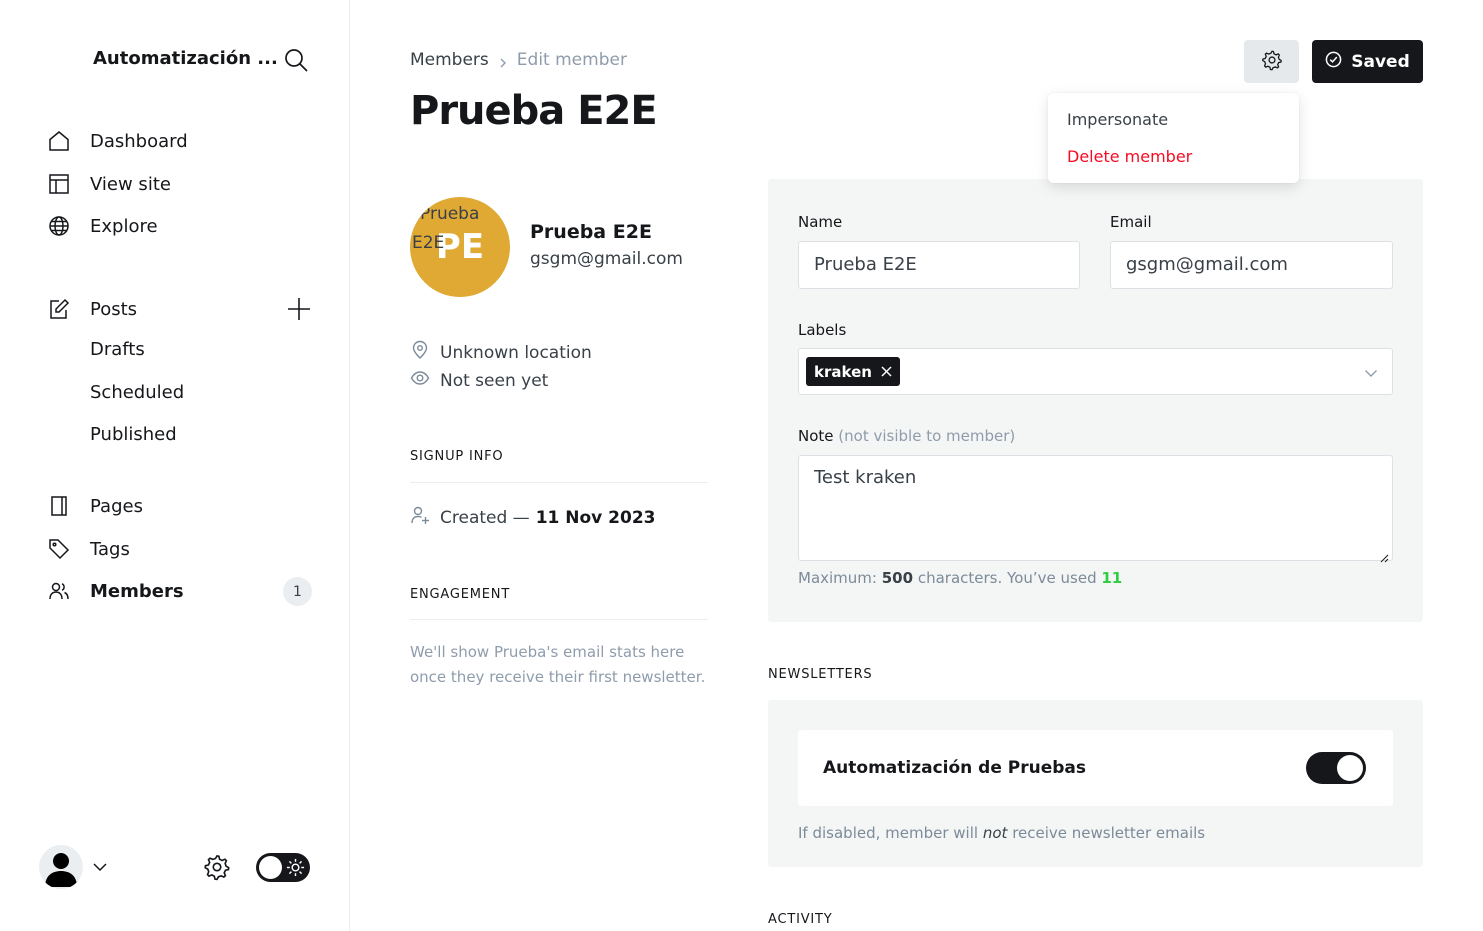  I want to click on sidebar-item-label: Posts, so click(114, 309).